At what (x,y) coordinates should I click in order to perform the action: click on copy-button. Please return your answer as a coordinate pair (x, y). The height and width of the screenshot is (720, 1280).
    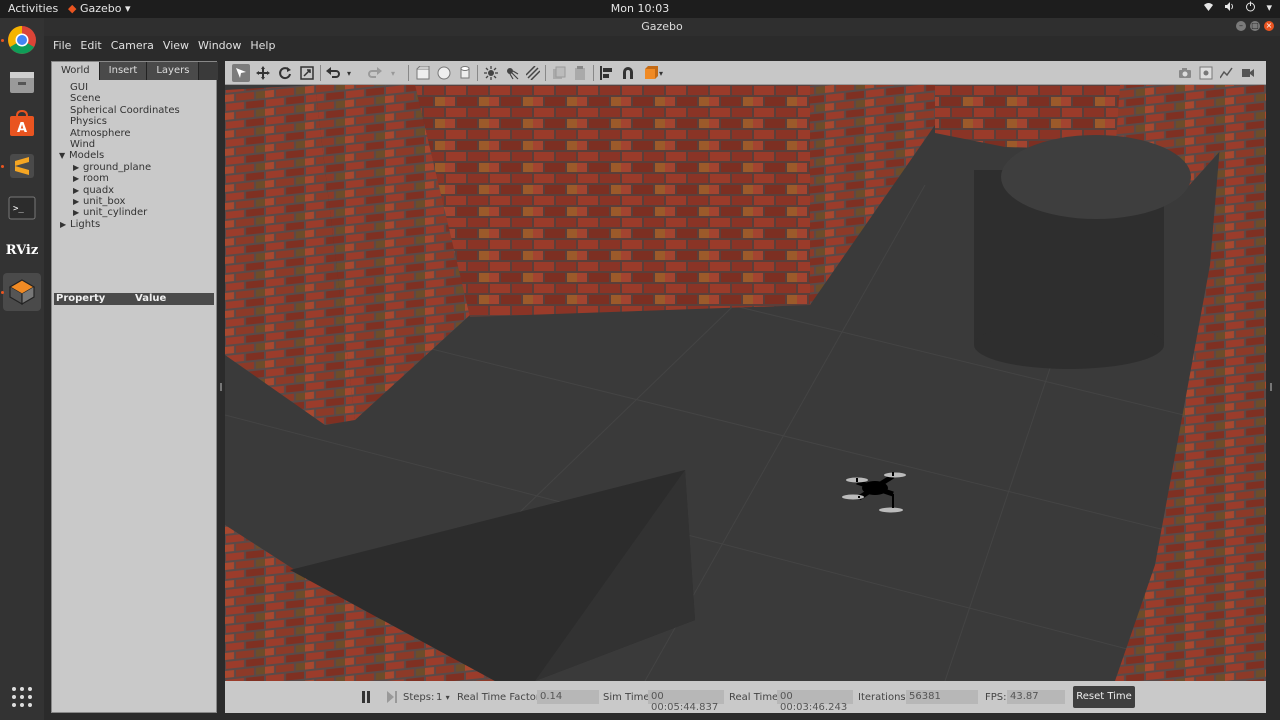
    Looking at the image, I should click on (559, 73).